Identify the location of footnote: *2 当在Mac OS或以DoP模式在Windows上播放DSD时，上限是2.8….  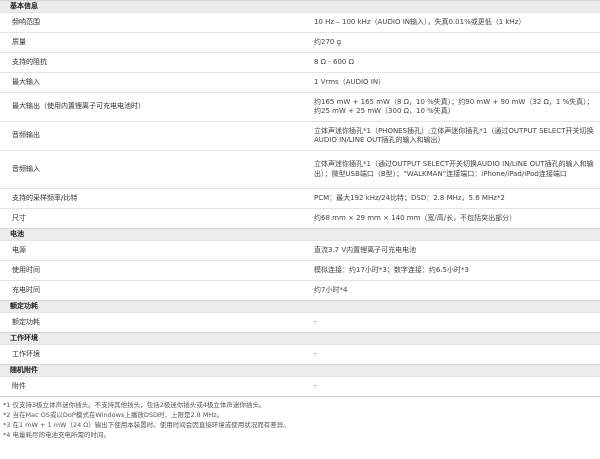
(113, 415).